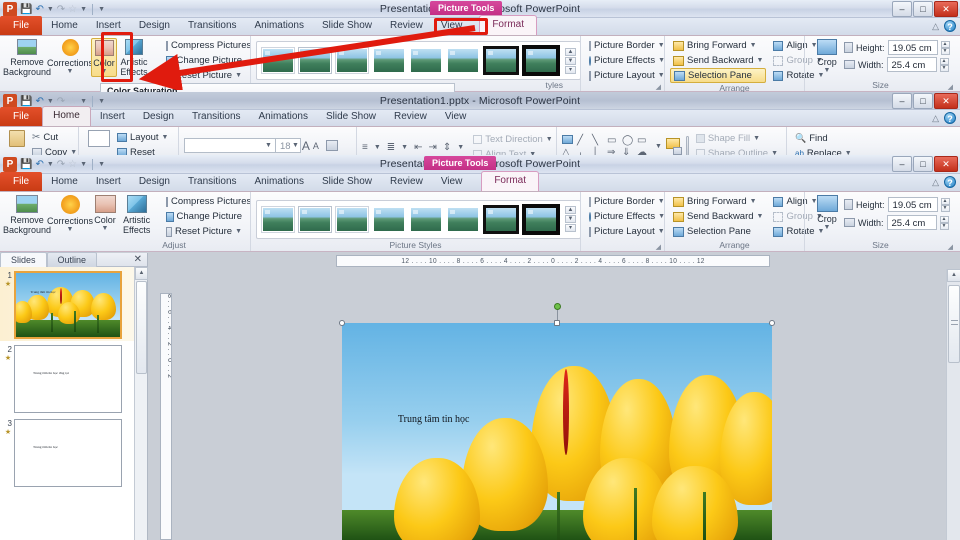  Describe the element at coordinates (718, 75) in the screenshot. I see `selection-pane-button-back: Selection Pane` at that location.